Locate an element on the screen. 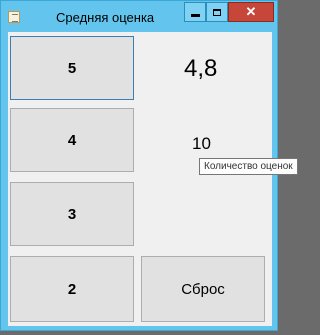 Image resolution: width=320 pixels, height=335 pixels. minimize-icon is located at coordinates (195, 15).